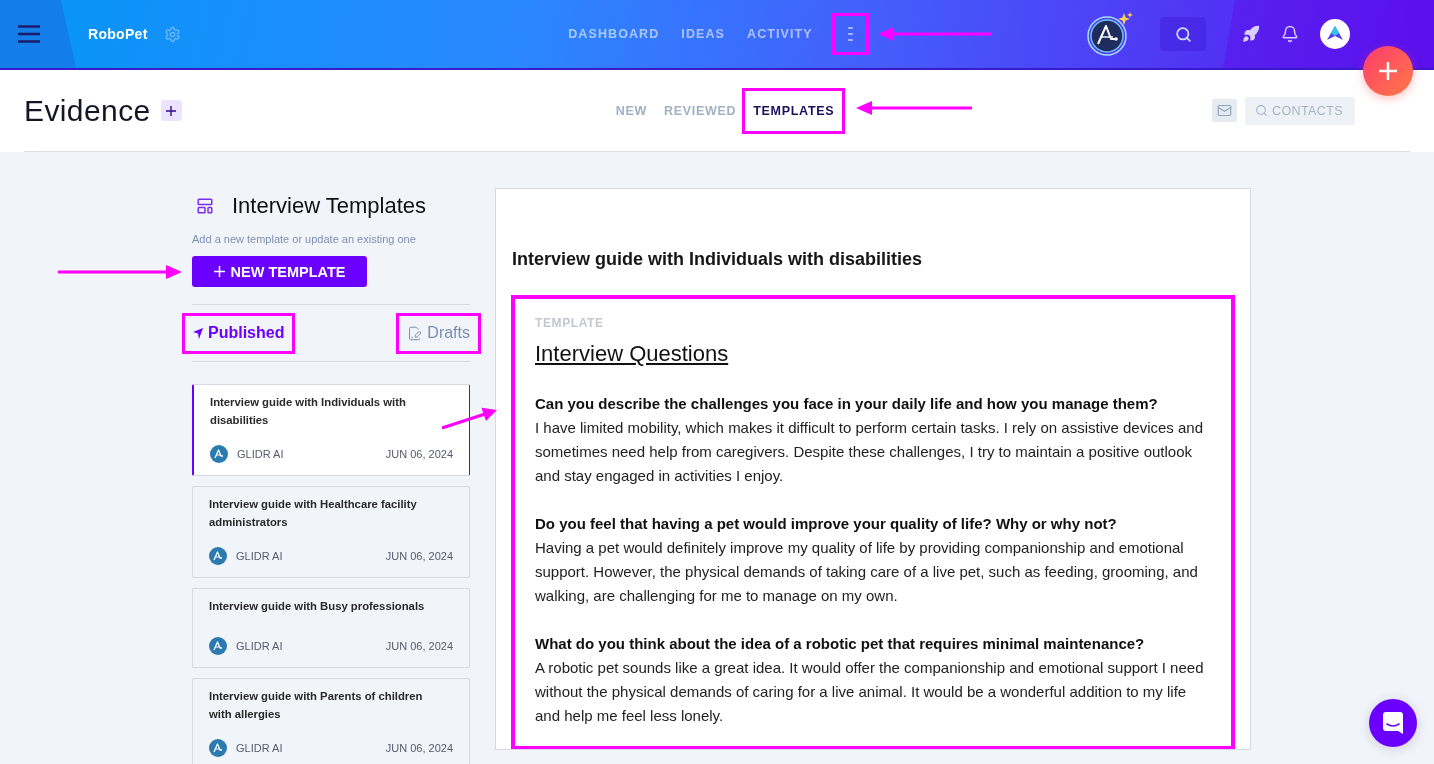 The height and width of the screenshot is (764, 1434). Describe the element at coordinates (304, 239) in the screenshot. I see `section-subtitle: Add a new template or update an existing one` at that location.